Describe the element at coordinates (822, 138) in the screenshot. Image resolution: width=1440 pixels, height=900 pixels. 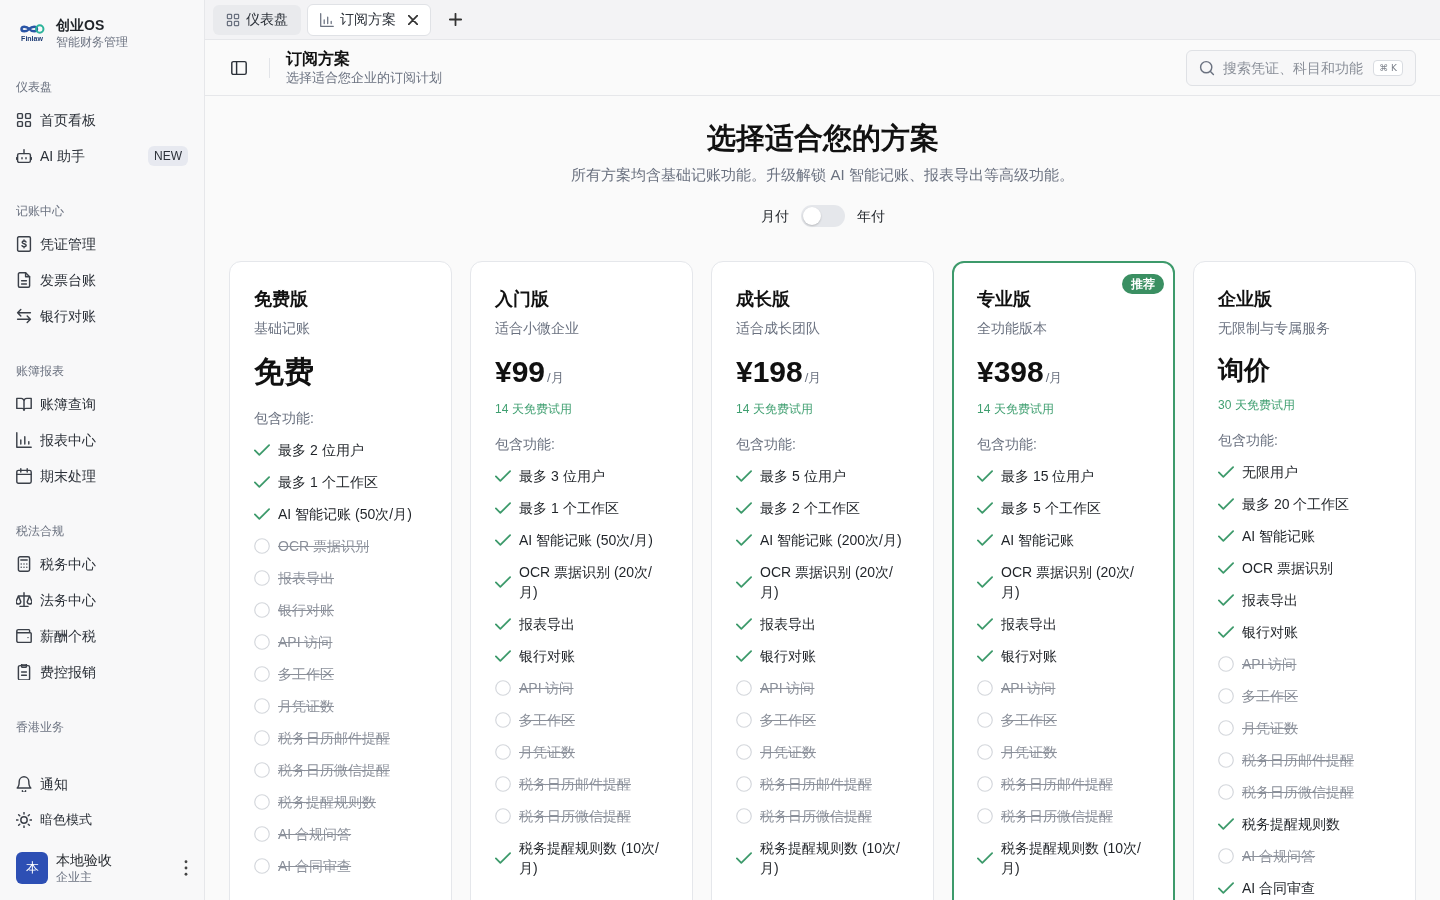
I see `page-heading: 选择适合您的方案` at that location.